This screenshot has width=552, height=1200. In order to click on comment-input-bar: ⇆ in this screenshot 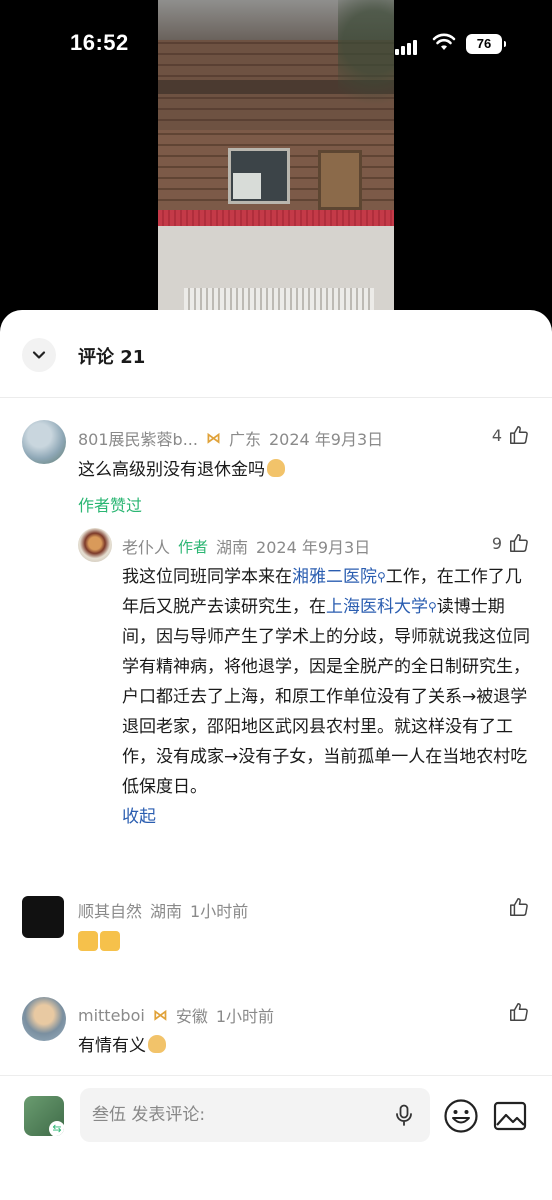, I will do `click(276, 1137)`.